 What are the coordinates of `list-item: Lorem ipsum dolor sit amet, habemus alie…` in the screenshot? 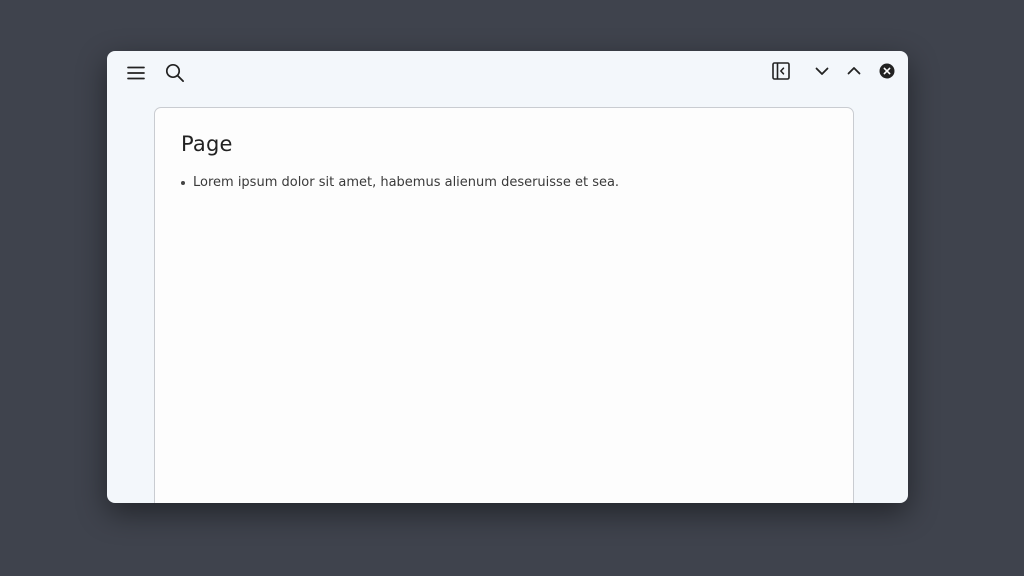 It's located at (400, 183).